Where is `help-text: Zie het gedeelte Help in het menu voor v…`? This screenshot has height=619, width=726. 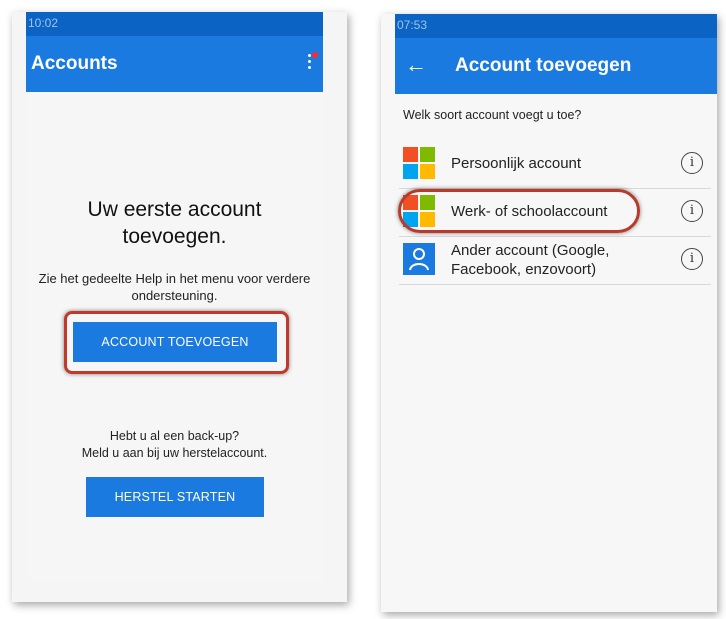 help-text: Zie het gedeelte Help in het menu voor v… is located at coordinates (174, 287).